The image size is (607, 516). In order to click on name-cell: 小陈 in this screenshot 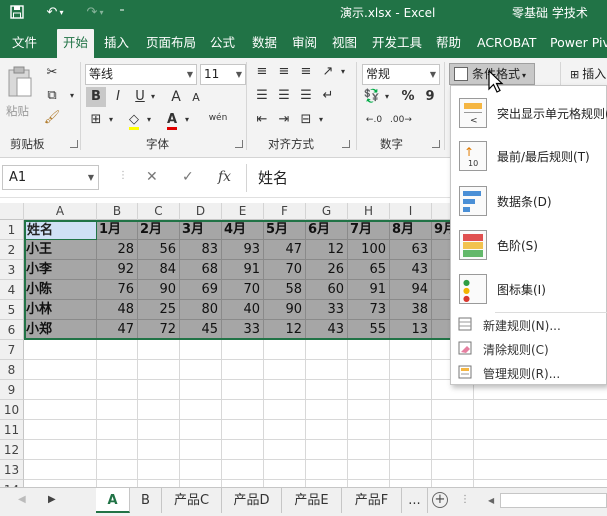, I will do `click(60, 290)`.